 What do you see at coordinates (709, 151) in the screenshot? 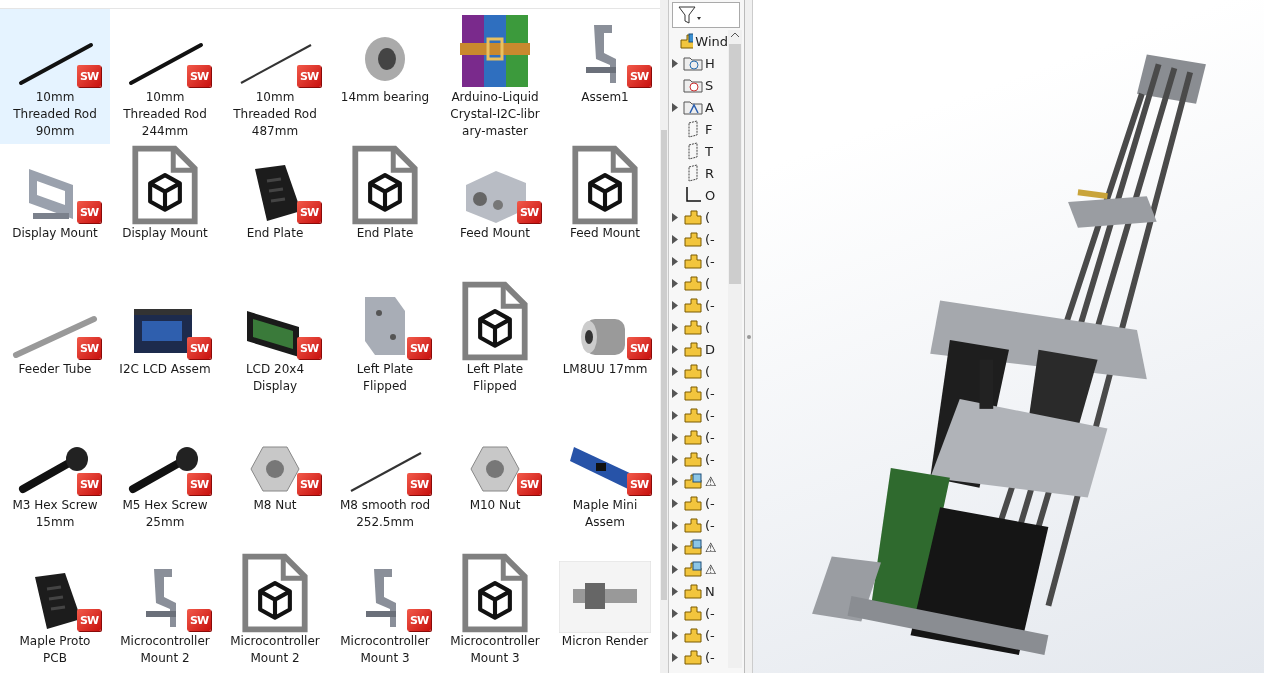
I see `tree-item-label: T` at bounding box center [709, 151].